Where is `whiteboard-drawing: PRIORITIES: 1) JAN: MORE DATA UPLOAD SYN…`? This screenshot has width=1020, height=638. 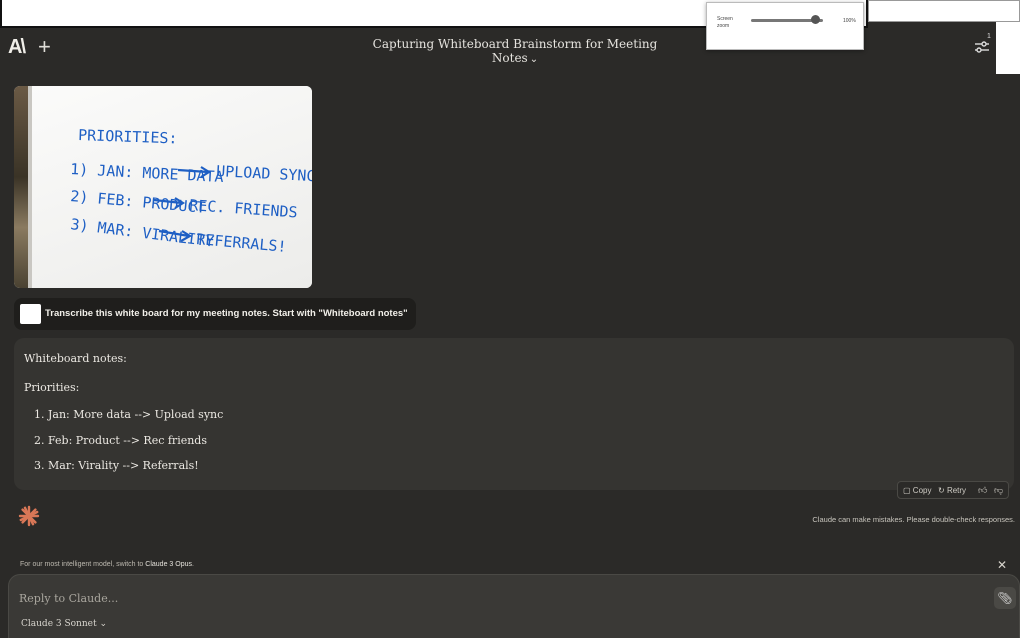
whiteboard-drawing: PRIORITIES: 1) JAN: MORE DATA UPLOAD SYN… is located at coordinates (191, 191).